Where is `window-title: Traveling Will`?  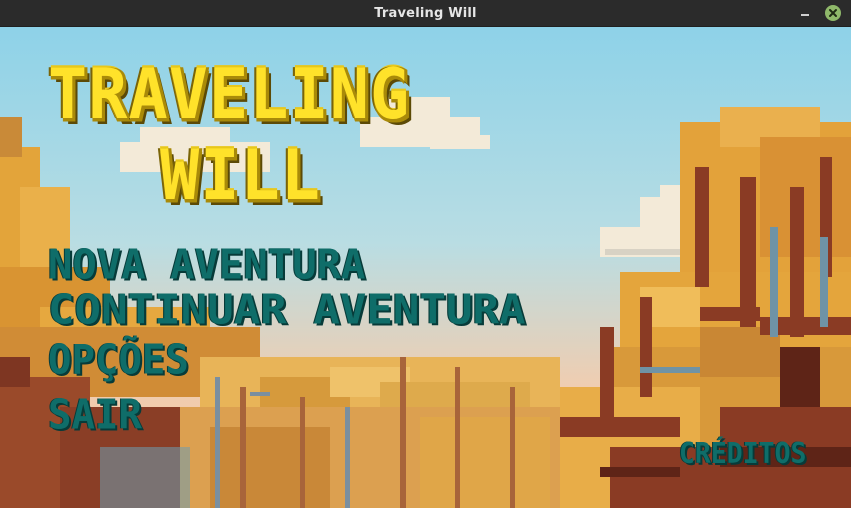
window-title: Traveling Will is located at coordinates (425, 13).